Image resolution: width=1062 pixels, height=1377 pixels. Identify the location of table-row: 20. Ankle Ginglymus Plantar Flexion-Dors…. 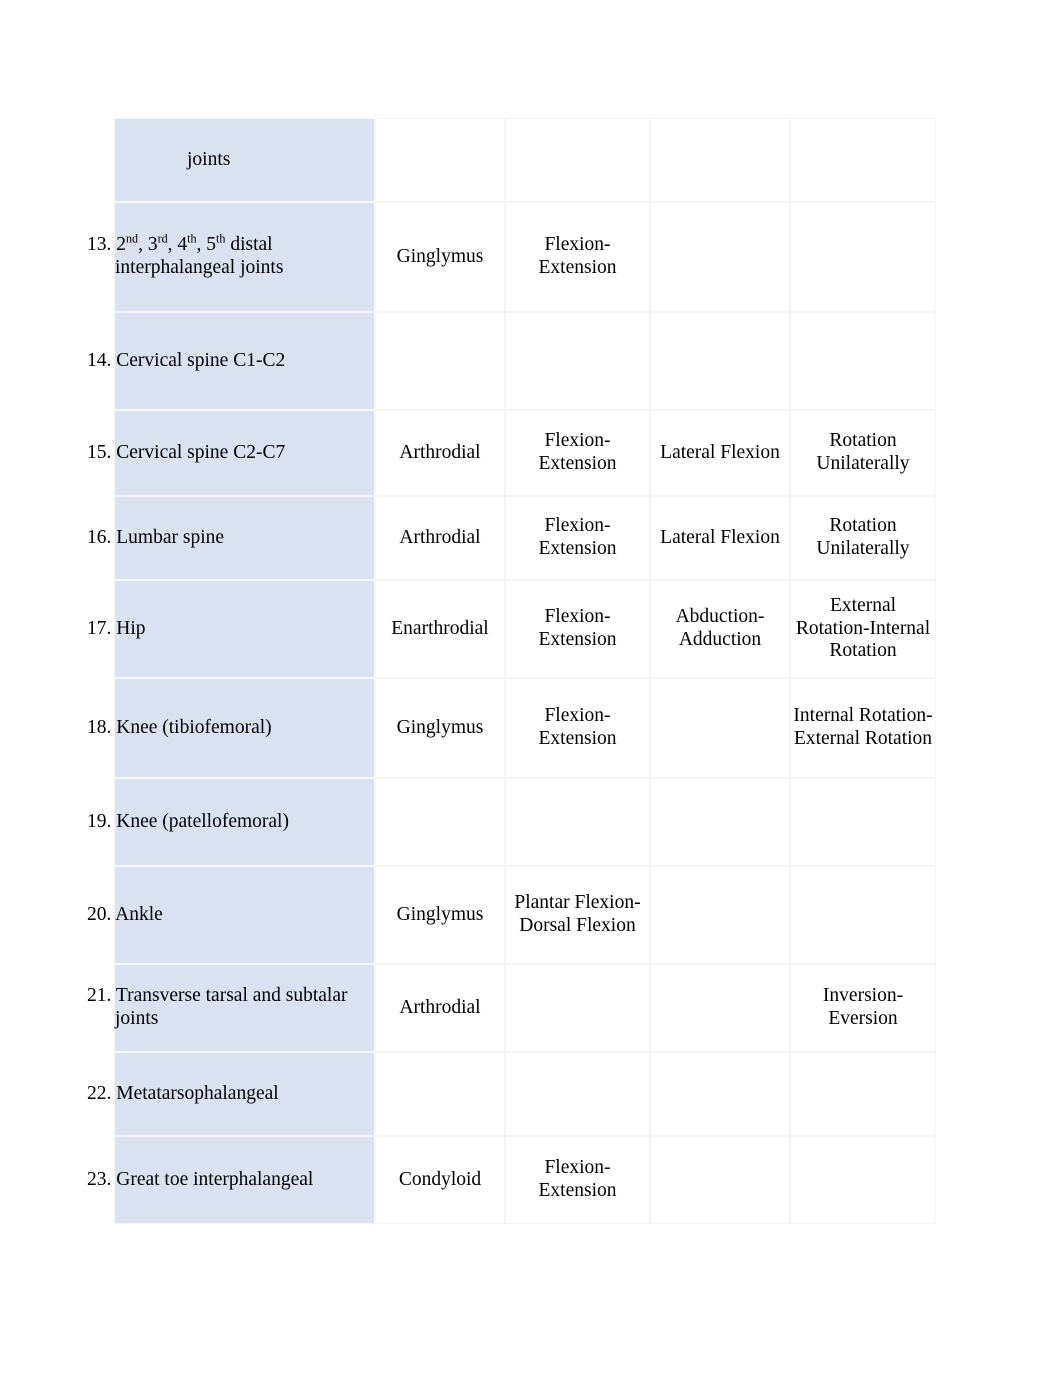
(511, 915).